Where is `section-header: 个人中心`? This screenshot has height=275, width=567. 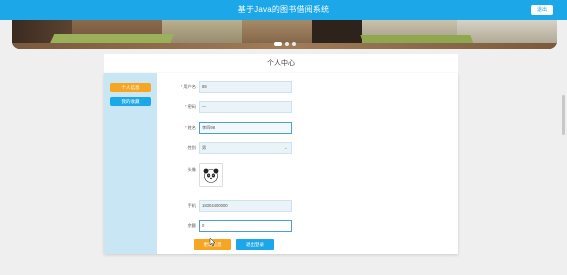 section-header: 个人中心 is located at coordinates (281, 64).